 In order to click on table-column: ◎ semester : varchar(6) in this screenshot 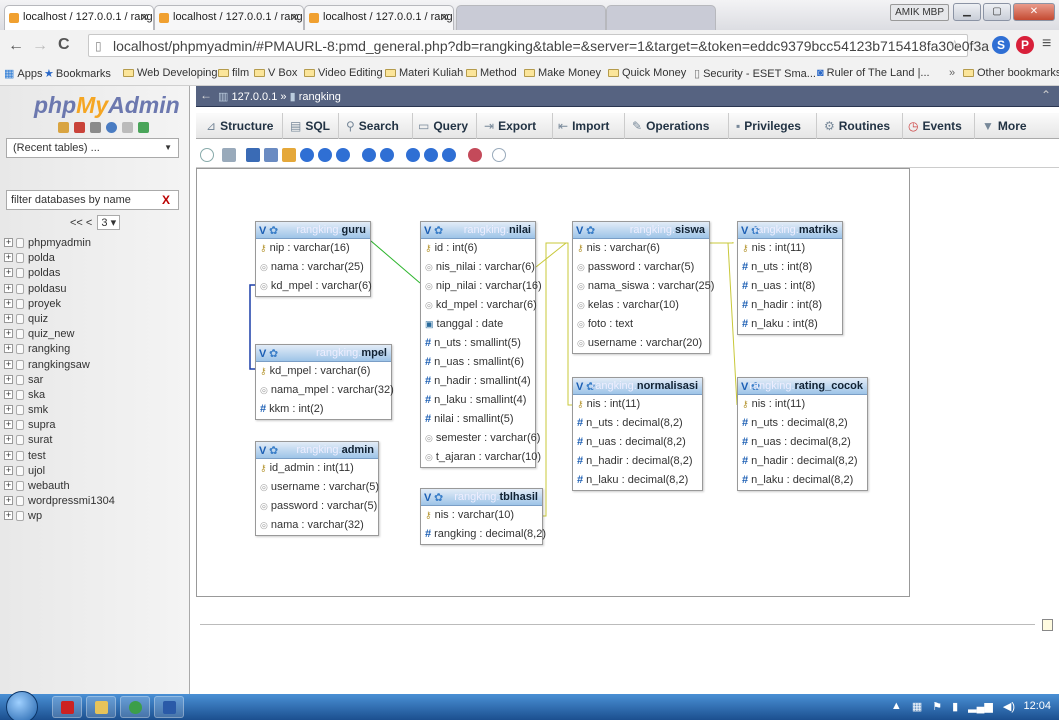, I will do `click(480, 438)`.